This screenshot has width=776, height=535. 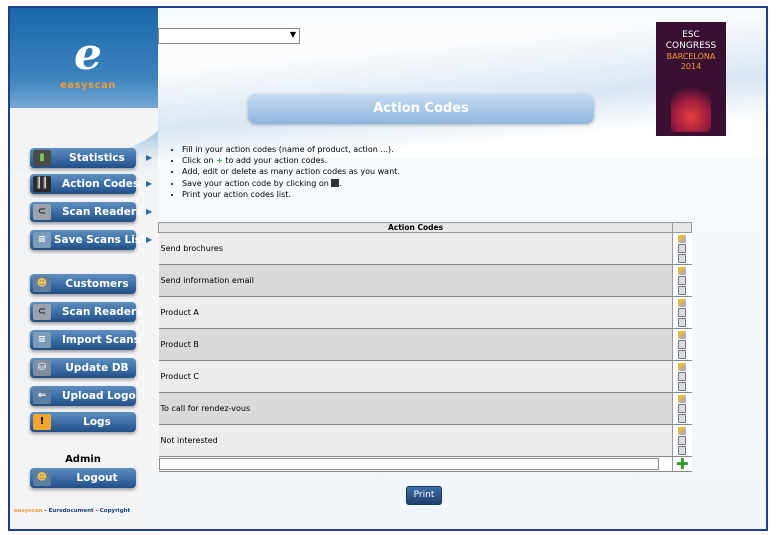 I want to click on nav-statistics-label: Statistics, so click(x=97, y=158).